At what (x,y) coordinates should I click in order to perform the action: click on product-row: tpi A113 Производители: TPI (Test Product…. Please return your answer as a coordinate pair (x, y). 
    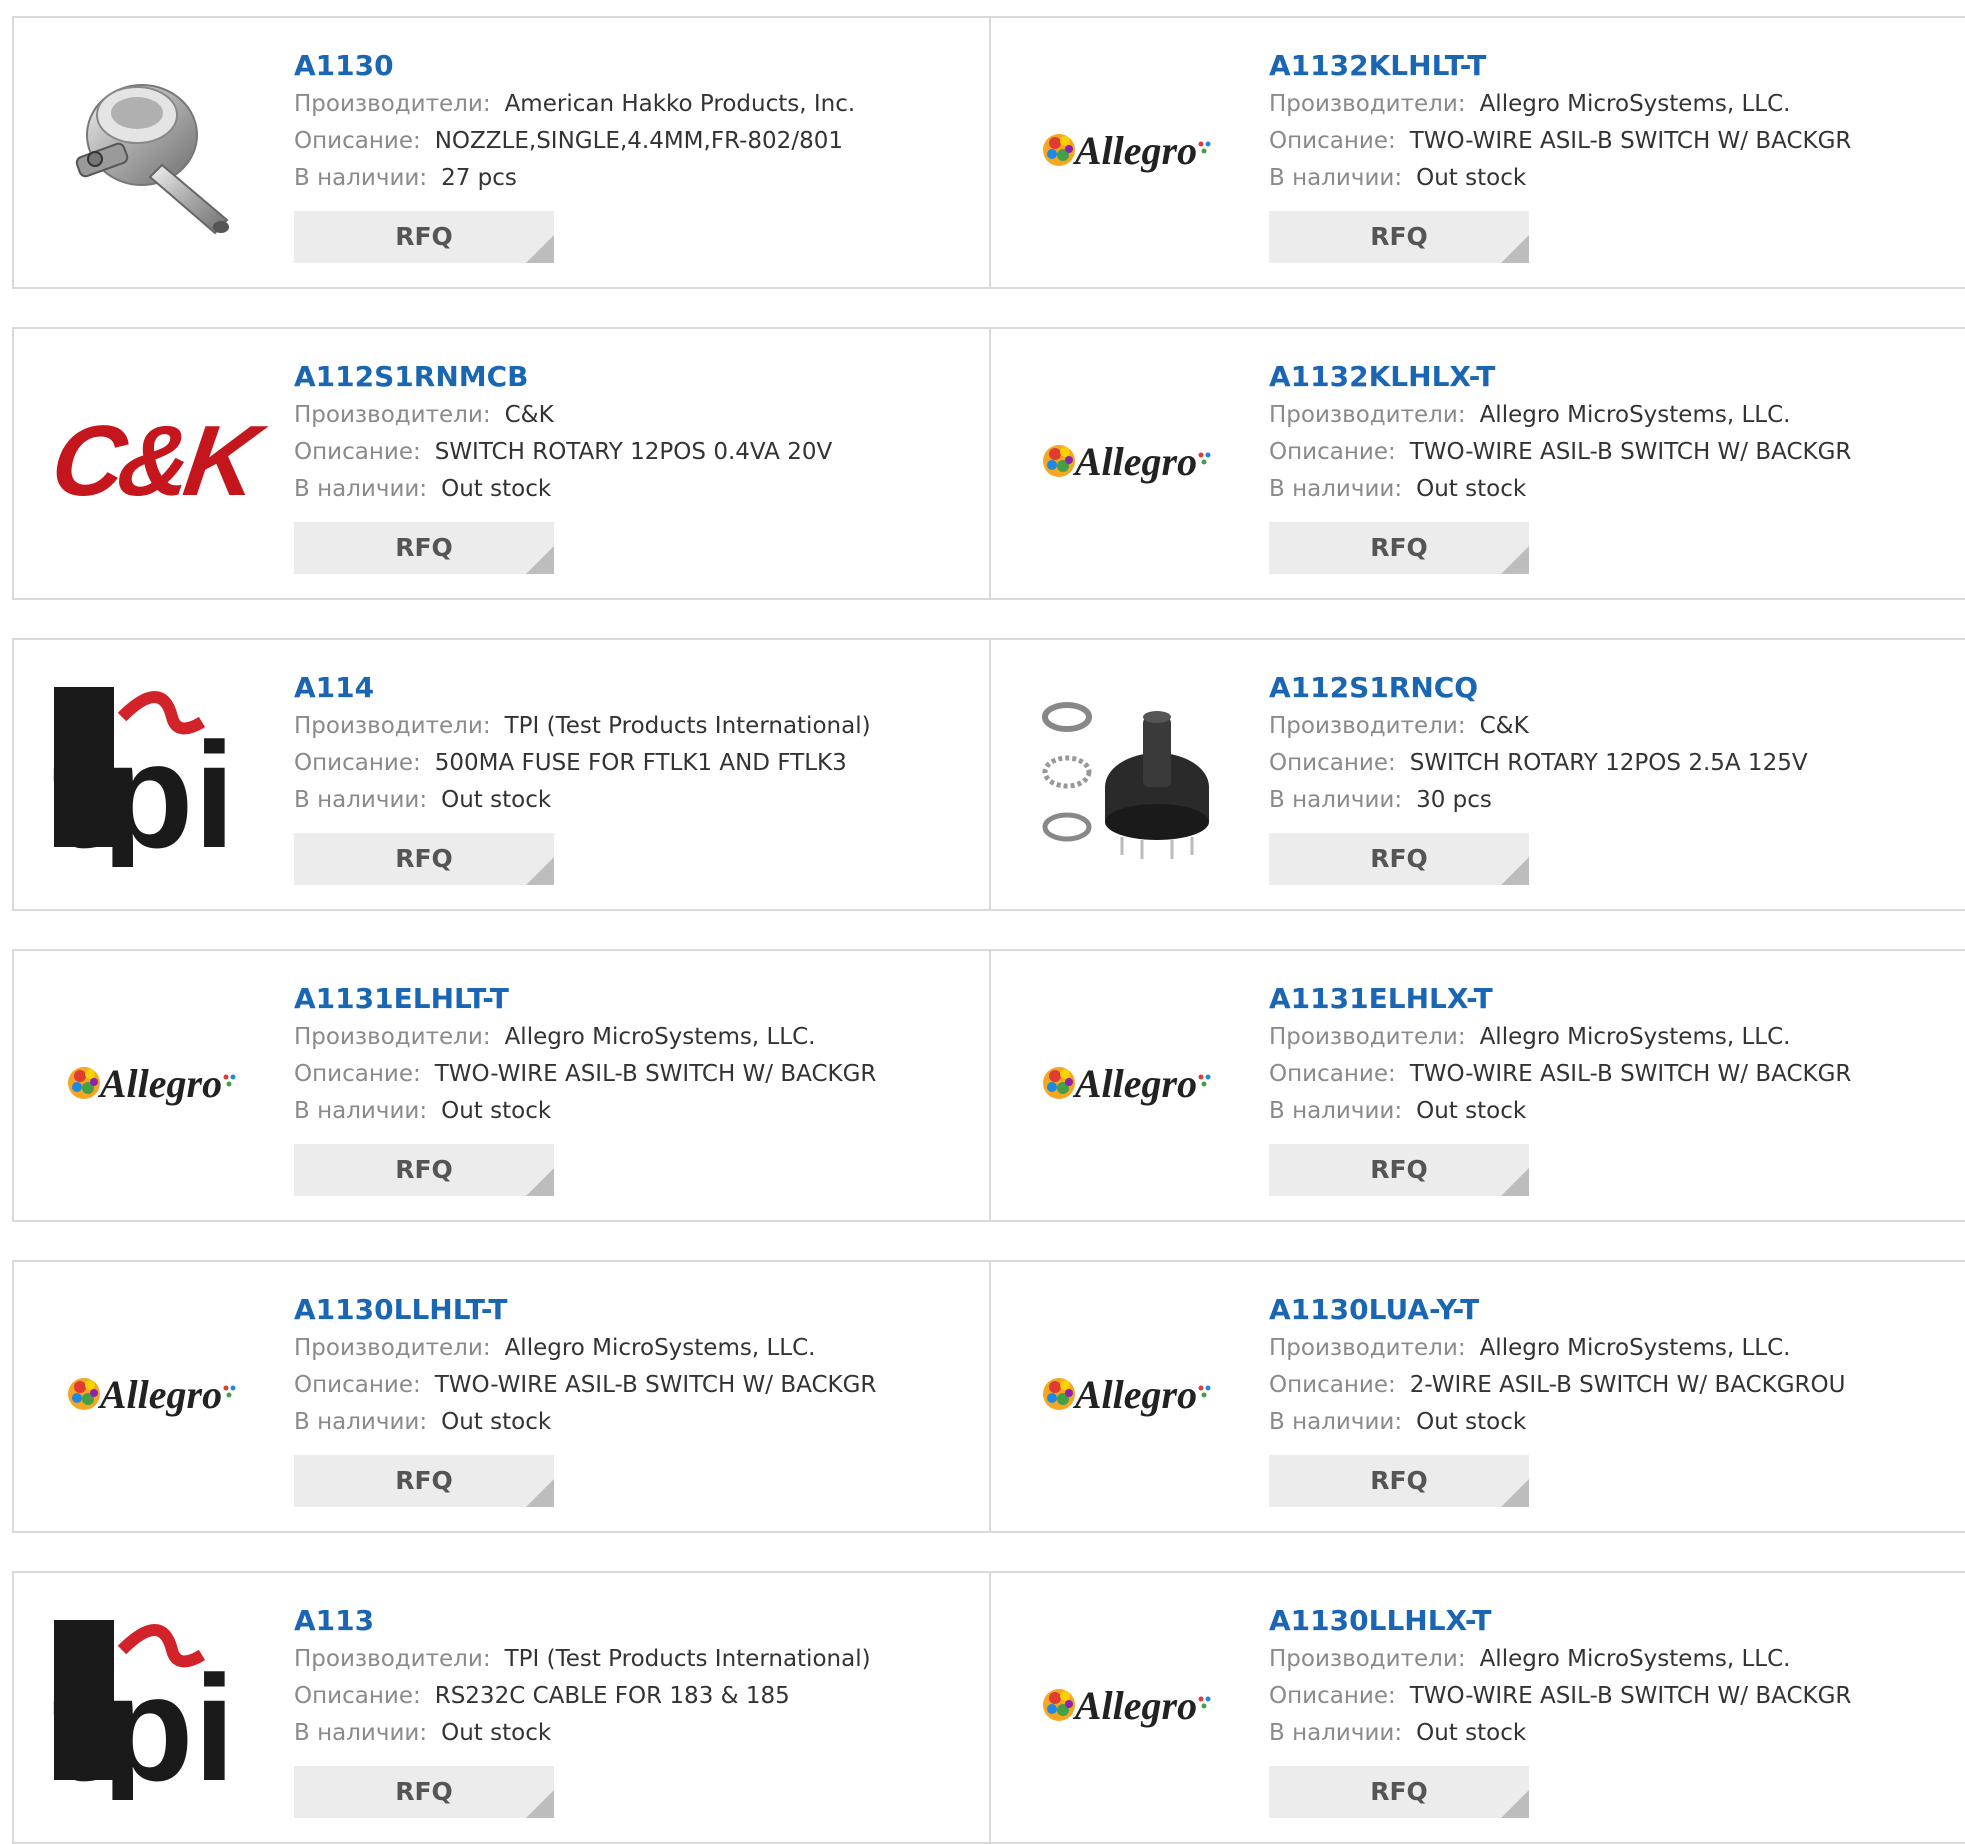
    Looking at the image, I should click on (988, 1707).